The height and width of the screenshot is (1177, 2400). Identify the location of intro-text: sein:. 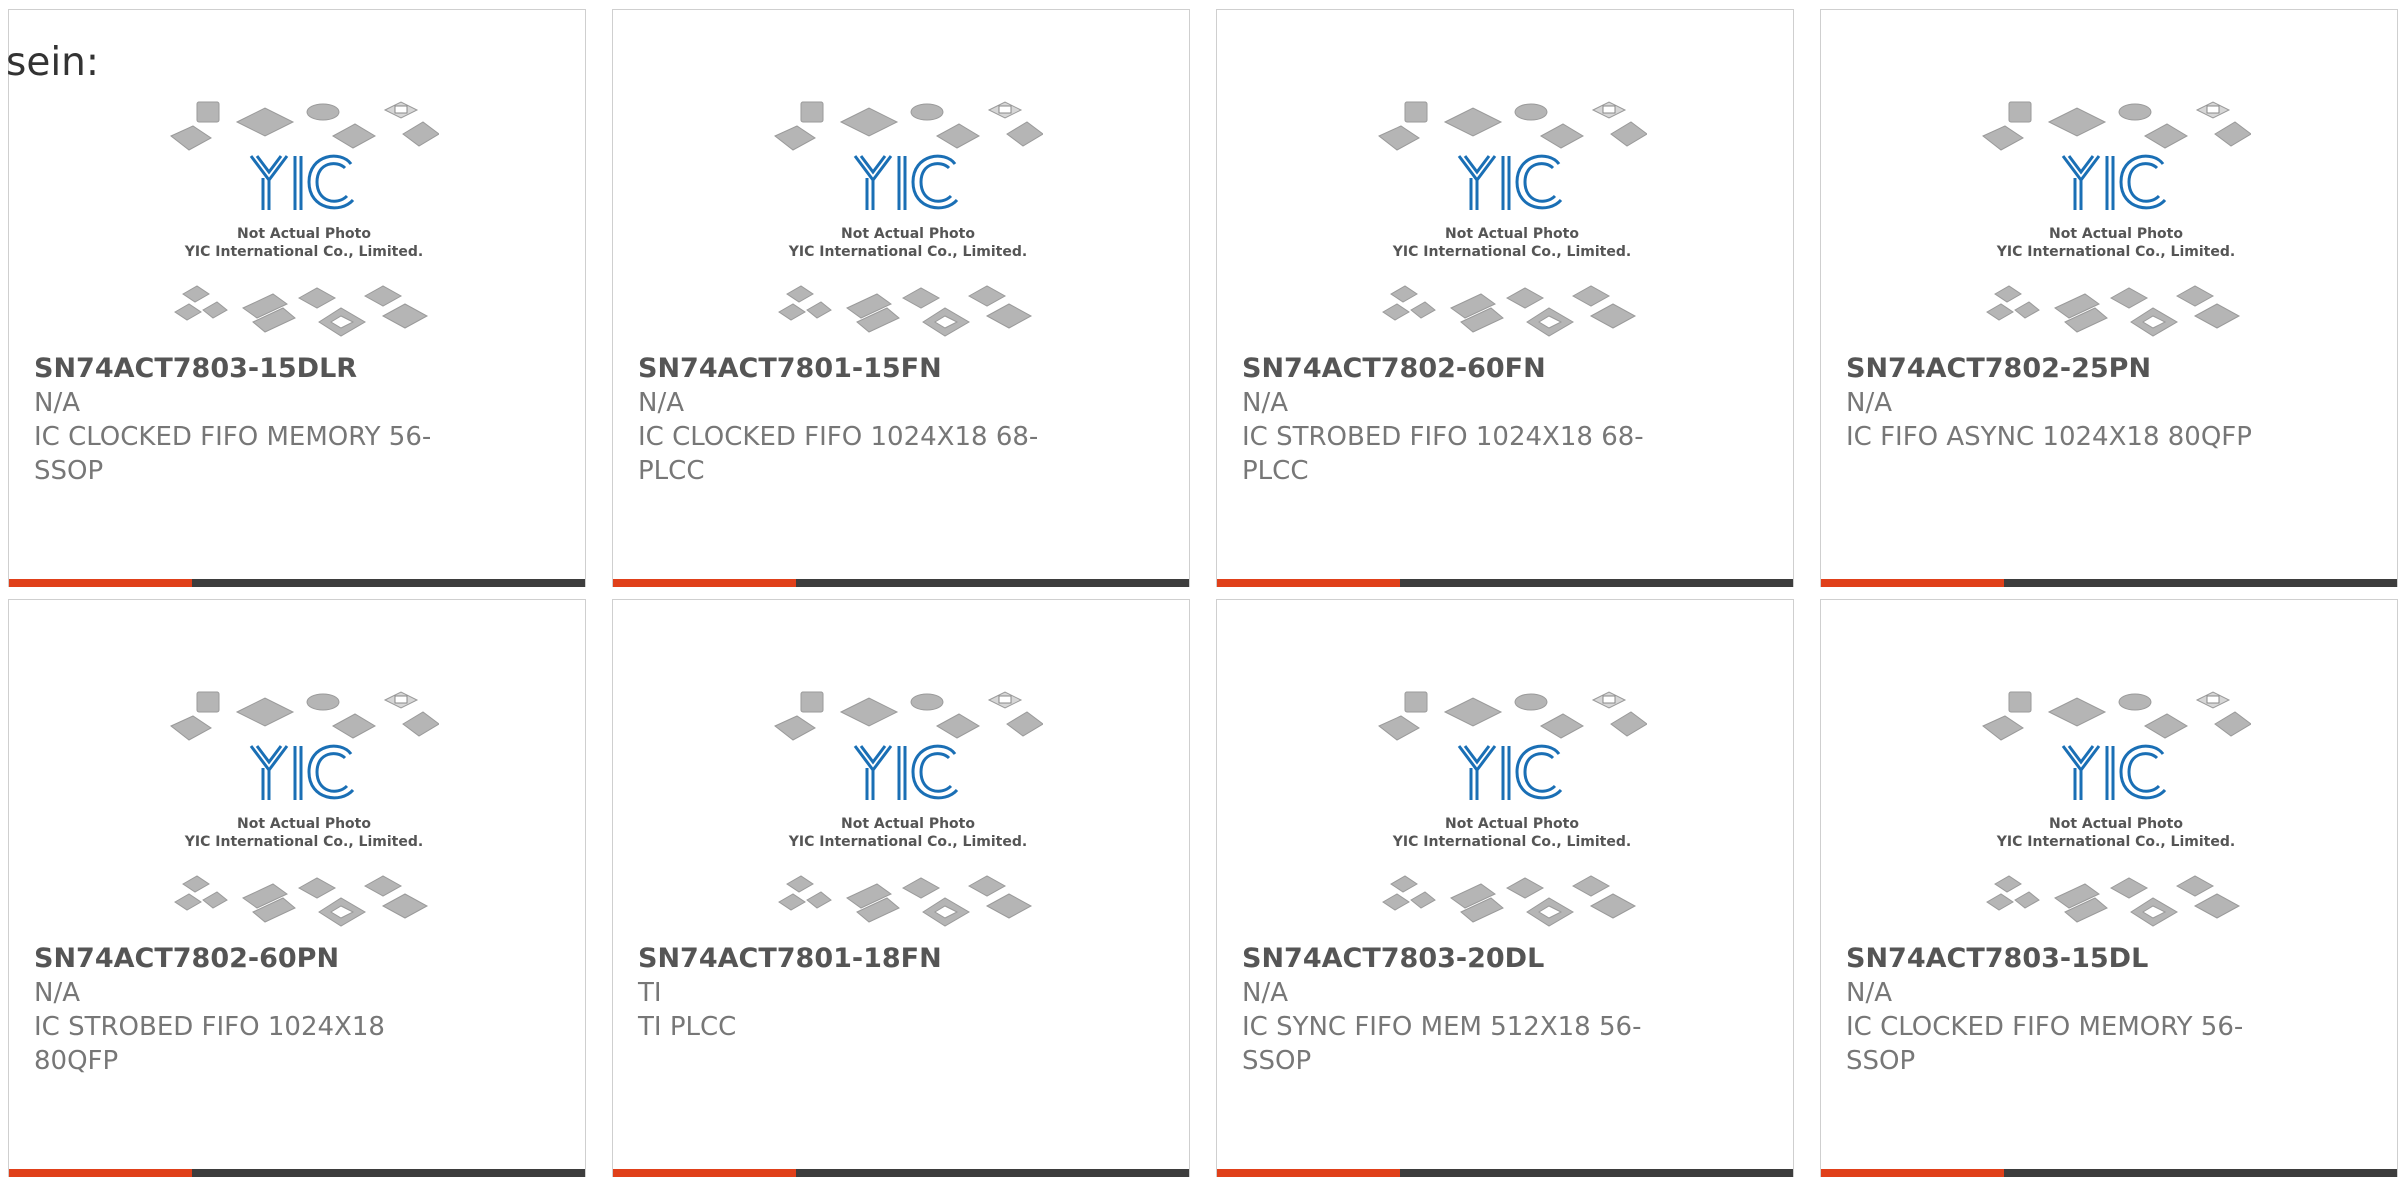
(53, 62).